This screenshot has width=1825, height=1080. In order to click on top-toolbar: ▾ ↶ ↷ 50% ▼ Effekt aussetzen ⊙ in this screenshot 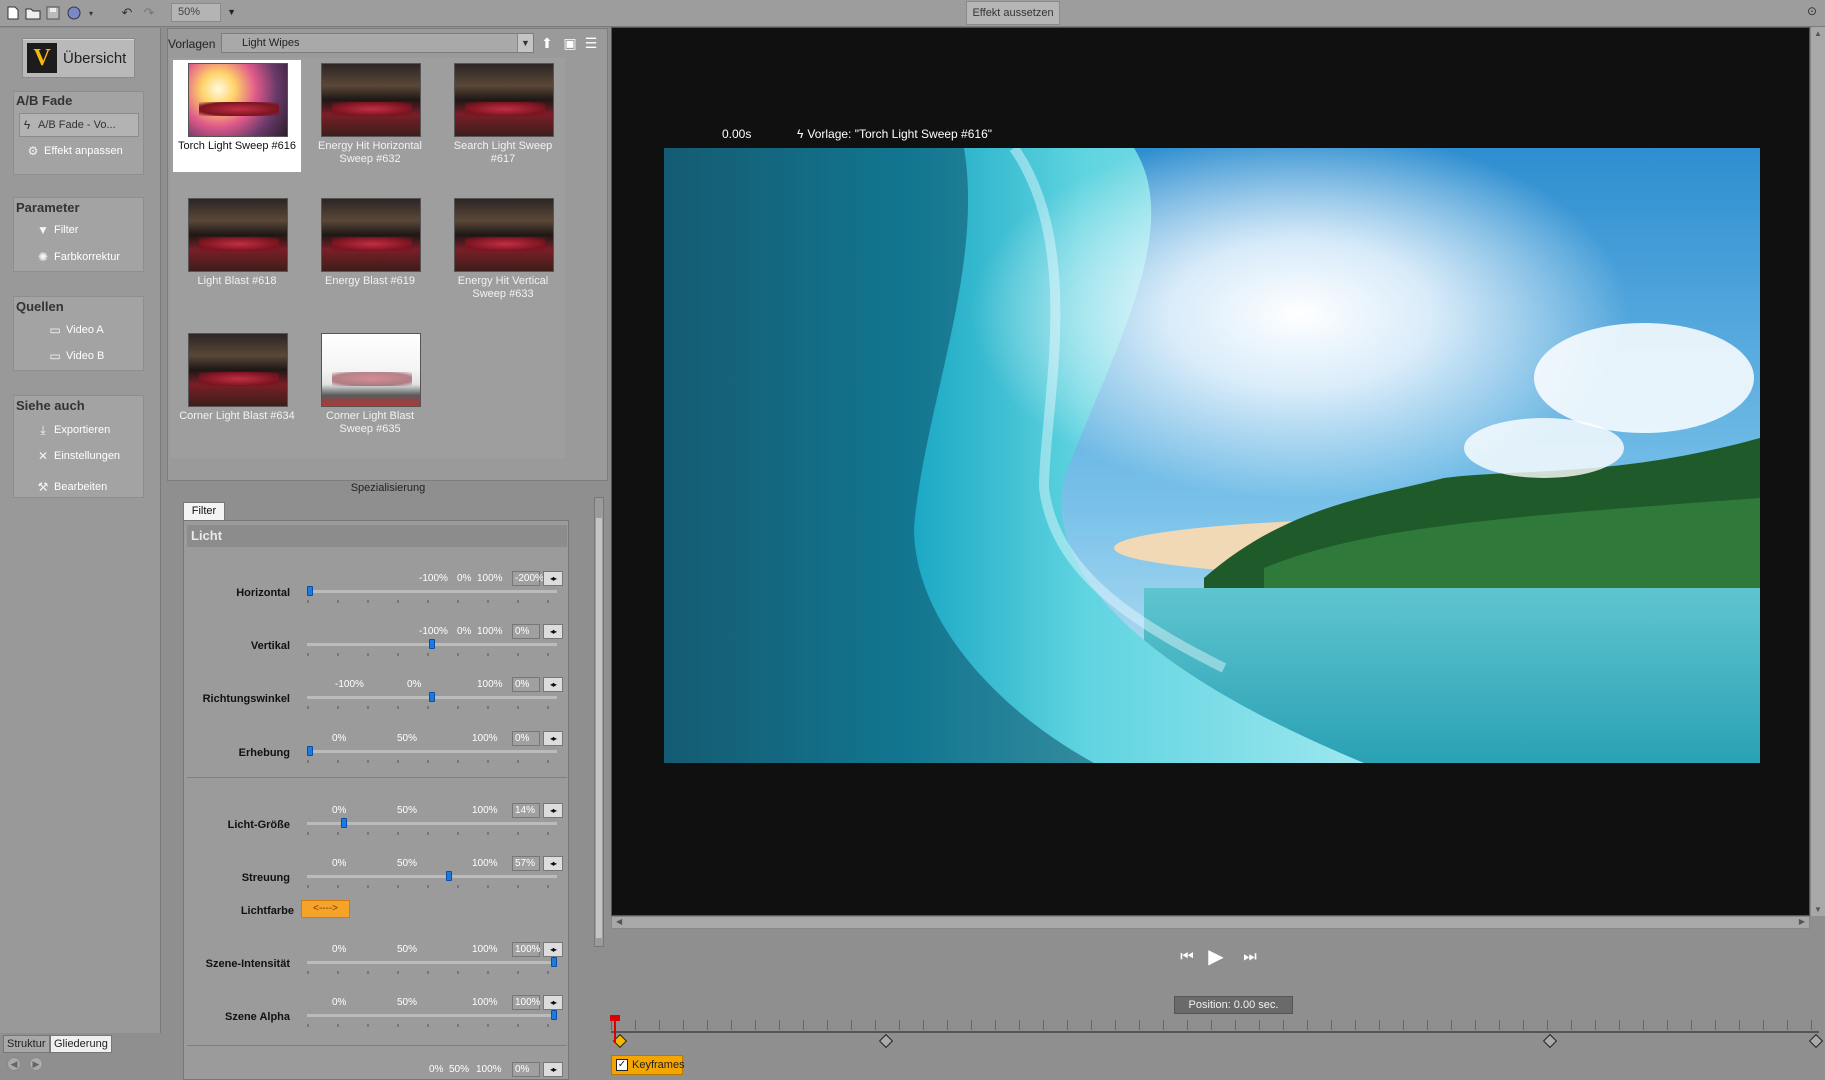, I will do `click(912, 13)`.